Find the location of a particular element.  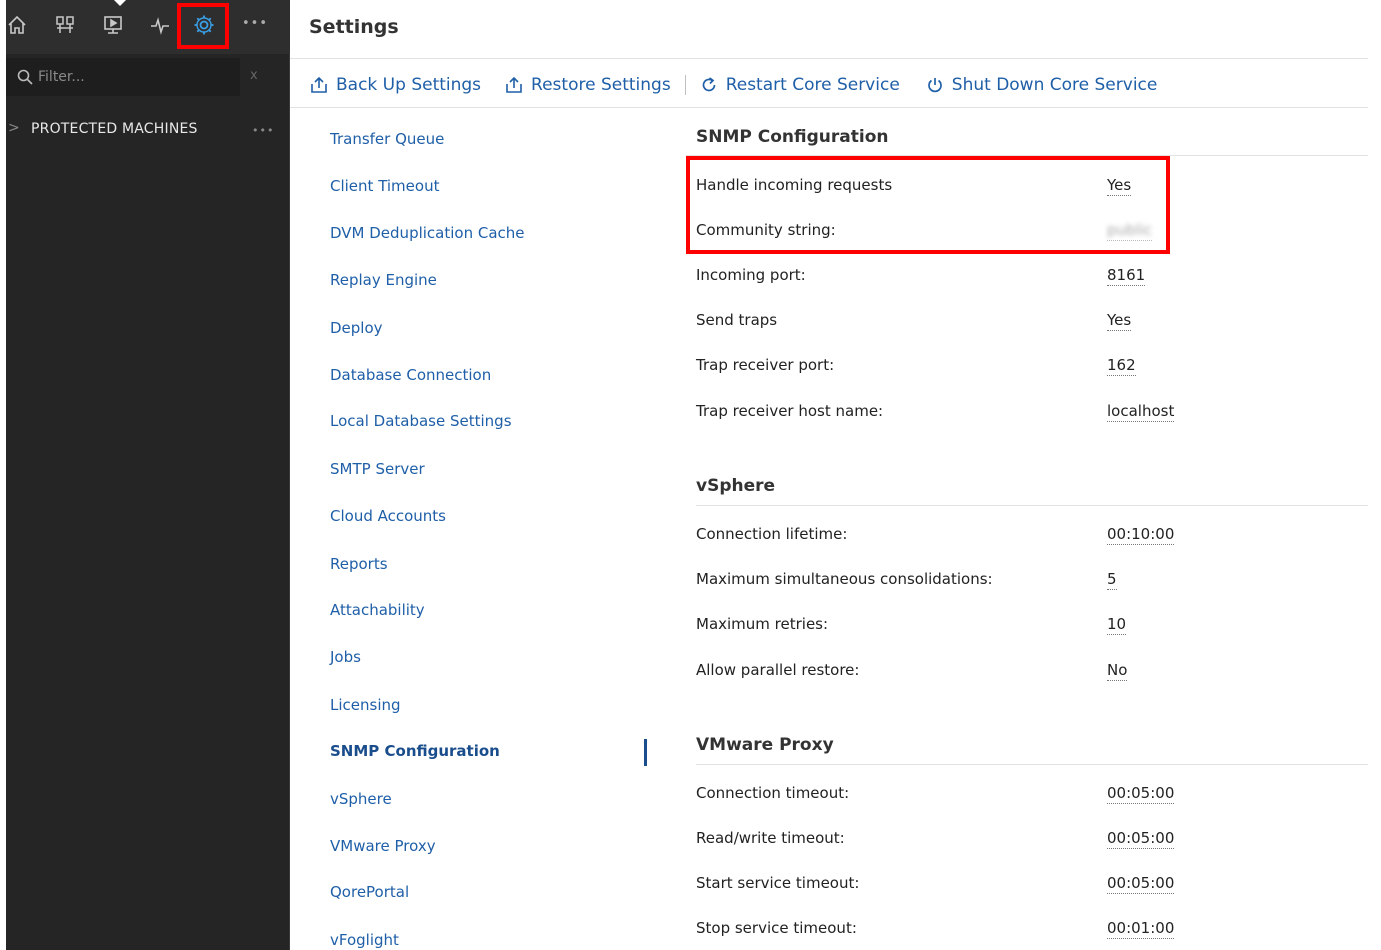

nav-cloud-accounts: Cloud Accounts is located at coordinates (388, 516).